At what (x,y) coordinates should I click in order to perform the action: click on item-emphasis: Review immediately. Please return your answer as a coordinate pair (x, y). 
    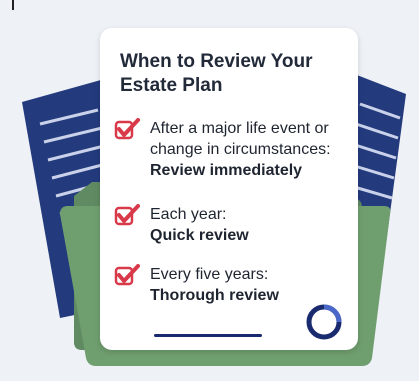
    Looking at the image, I should click on (226, 170).